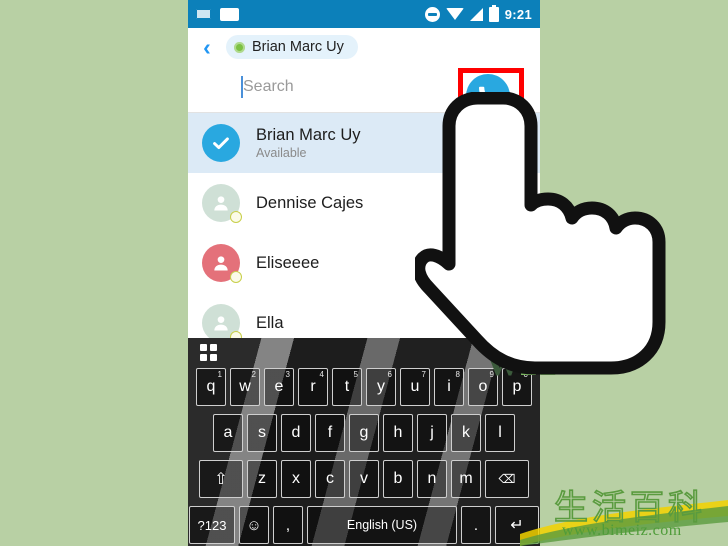  I want to click on contact-name: Ella, so click(270, 322).